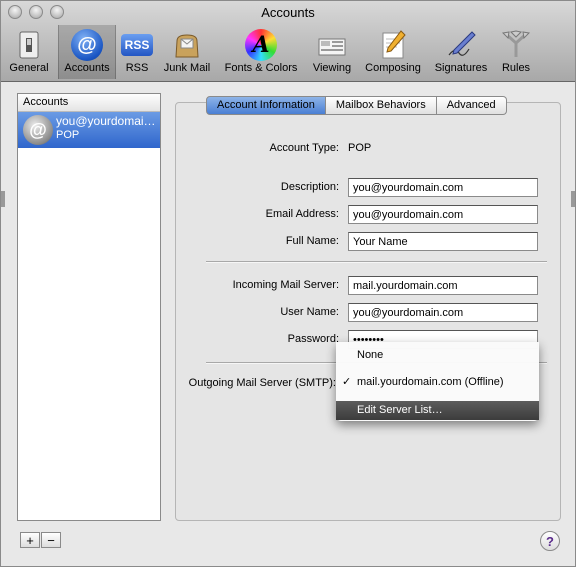 Image resolution: width=576 pixels, height=567 pixels. I want to click on menu-item-label: None, so click(370, 355).